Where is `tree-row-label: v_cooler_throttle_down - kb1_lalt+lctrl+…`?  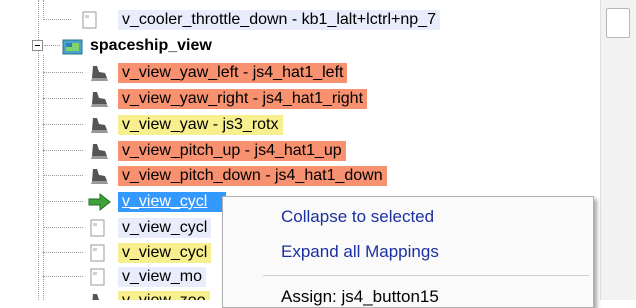 tree-row-label: v_cooler_throttle_down - kb1_lalt+lctrl+… is located at coordinates (279, 20).